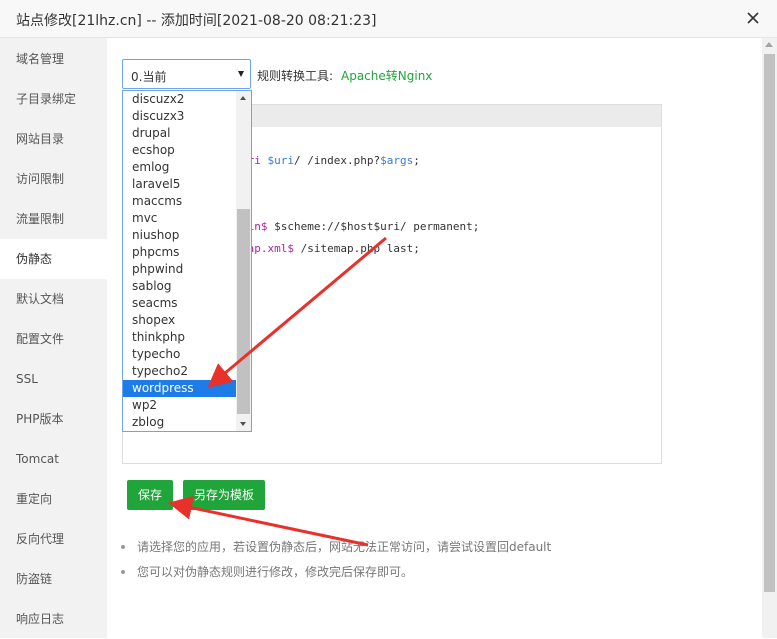  I want to click on dropdown-option: sablog, so click(179, 286).